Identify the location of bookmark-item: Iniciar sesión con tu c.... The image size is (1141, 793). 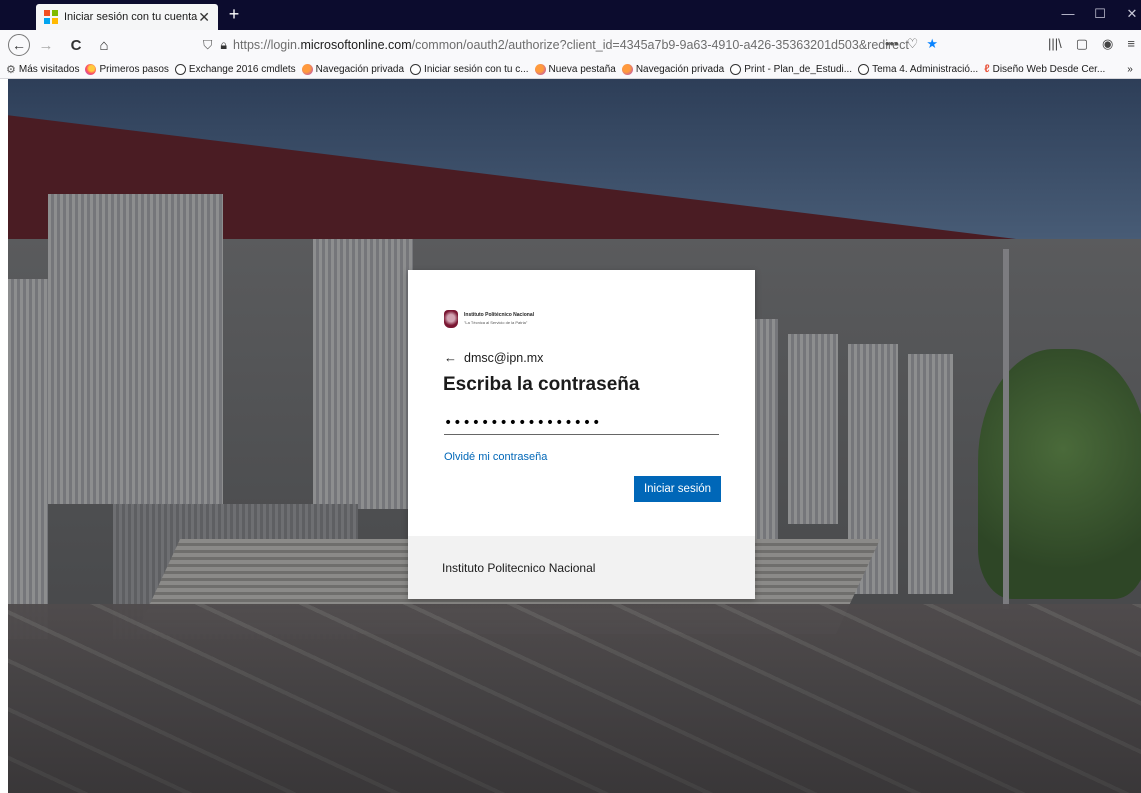
(469, 69).